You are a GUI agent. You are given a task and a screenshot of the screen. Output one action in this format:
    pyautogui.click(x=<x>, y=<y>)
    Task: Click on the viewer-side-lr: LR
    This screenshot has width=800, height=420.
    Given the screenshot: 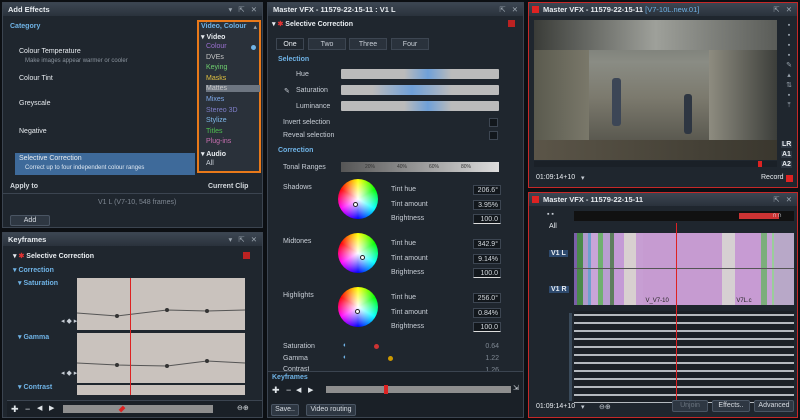 What is the action you would take?
    pyautogui.click(x=787, y=144)
    